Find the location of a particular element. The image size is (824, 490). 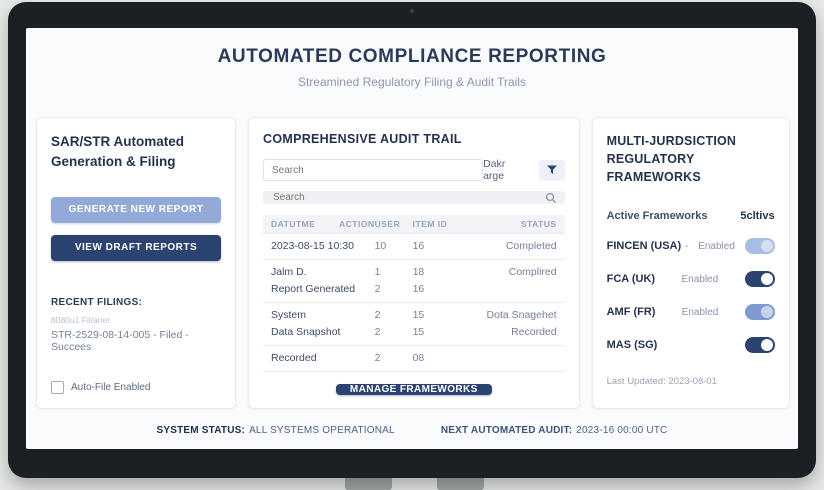

recent-filings-note: 8080u1 Fil/anet is located at coordinates (80, 319).